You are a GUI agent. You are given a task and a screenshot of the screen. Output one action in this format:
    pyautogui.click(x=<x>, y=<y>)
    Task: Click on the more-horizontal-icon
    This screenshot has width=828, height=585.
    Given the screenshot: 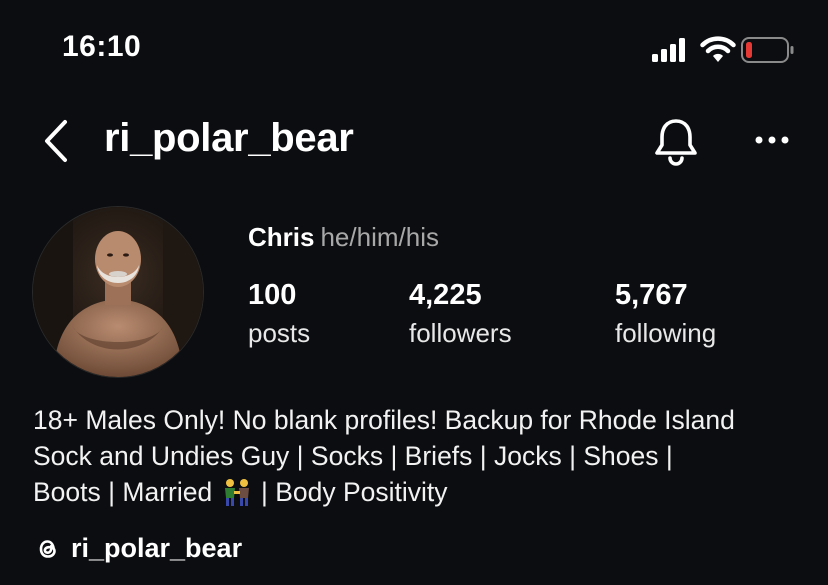 What is the action you would take?
    pyautogui.click(x=772, y=140)
    